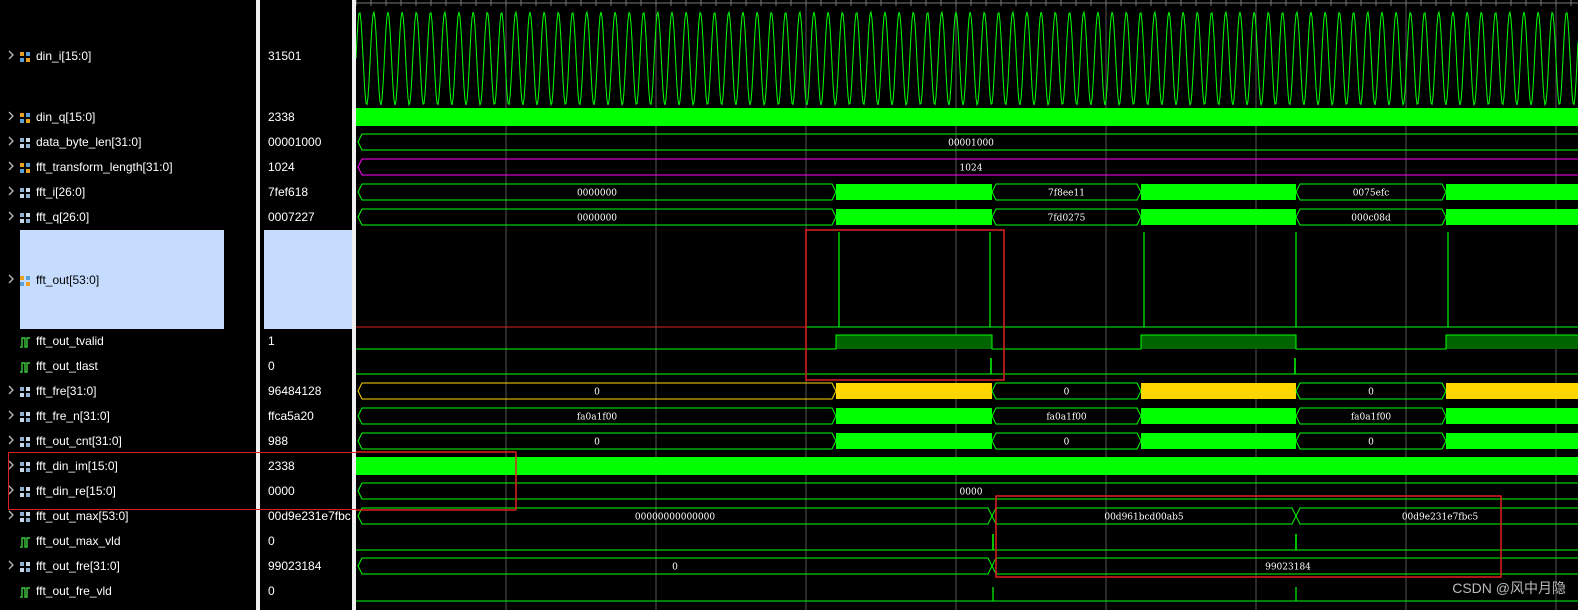 This screenshot has width=1578, height=610. I want to click on signal-value: 99023184, so click(295, 566).